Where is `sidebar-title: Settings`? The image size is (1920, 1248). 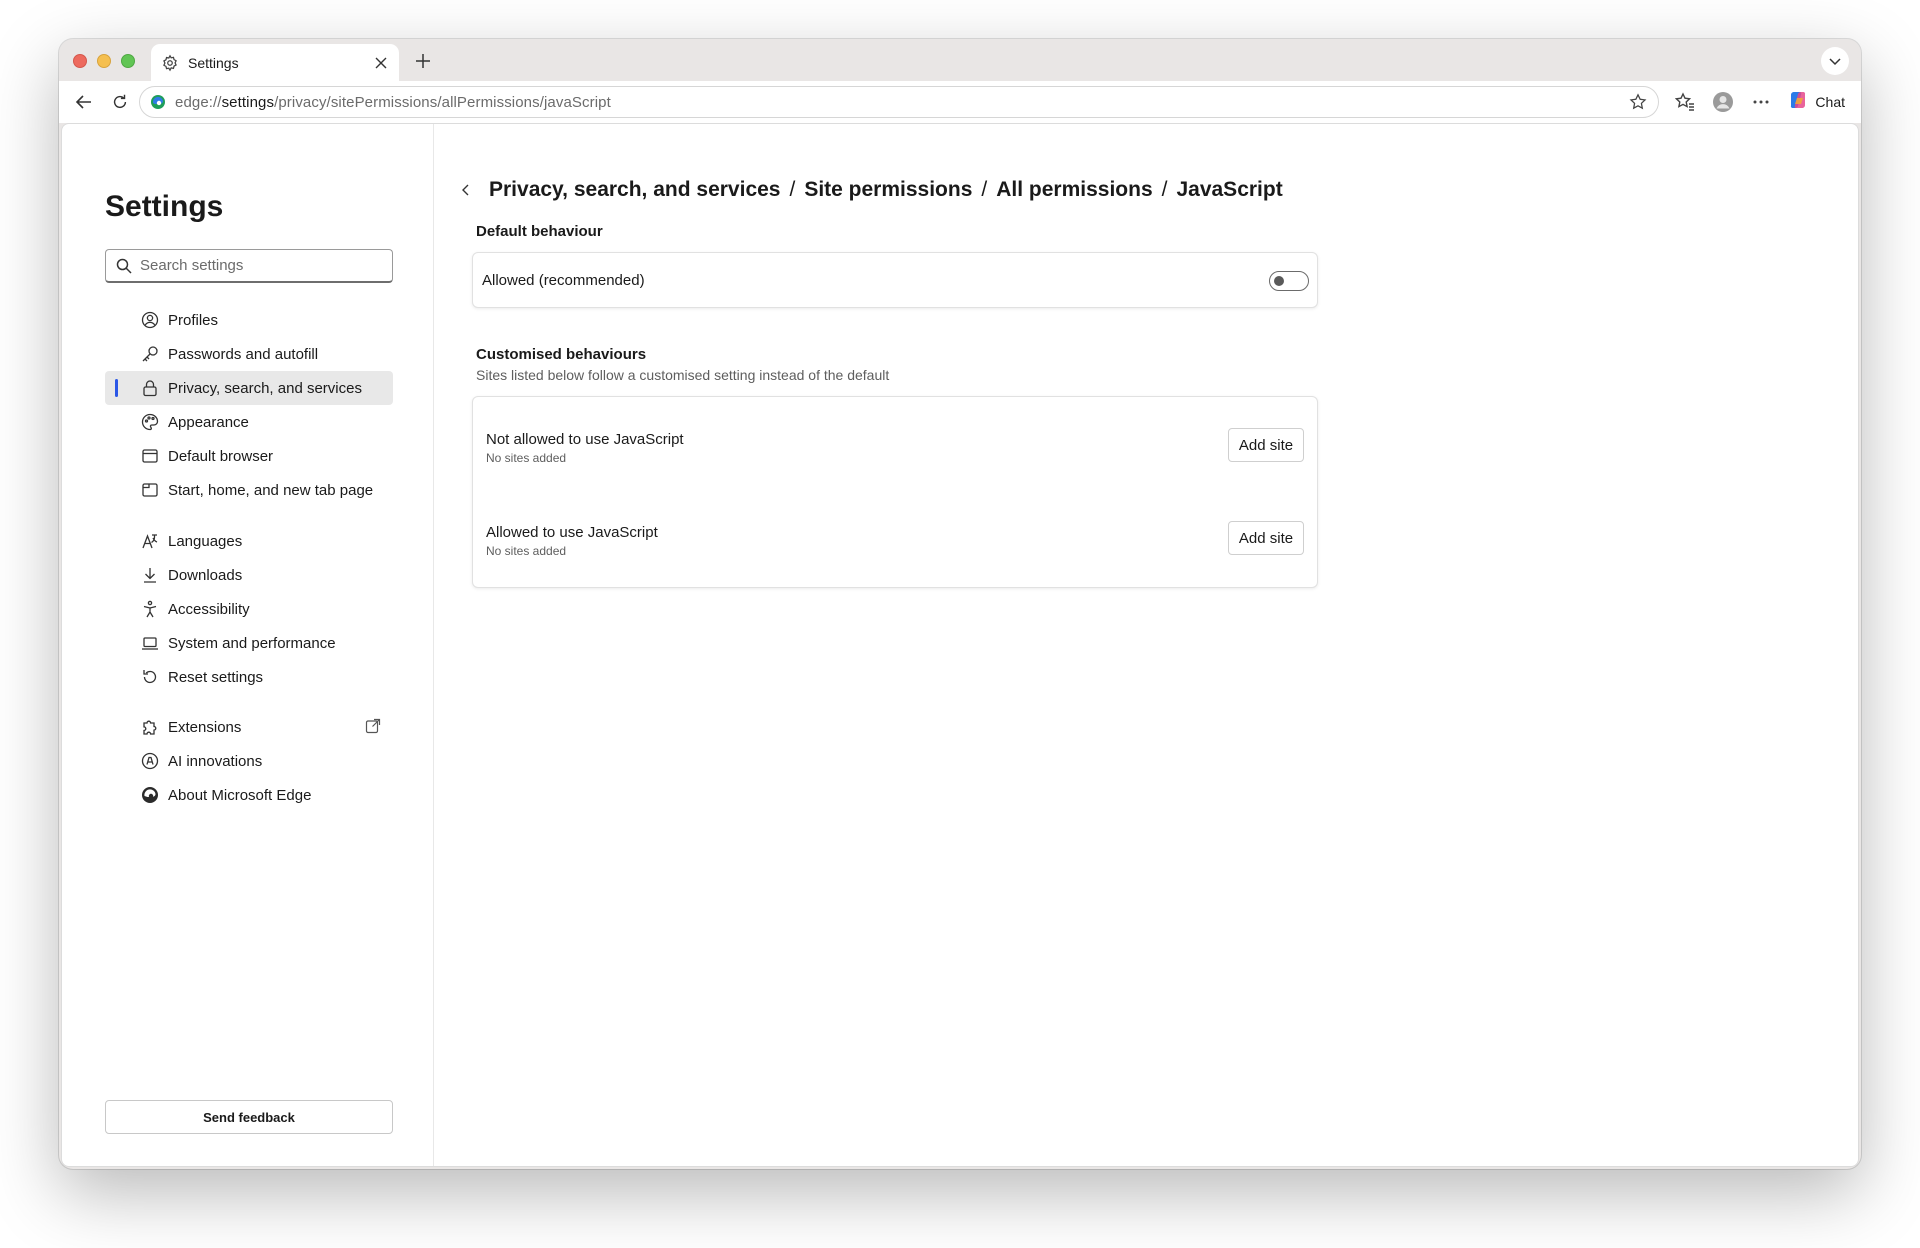 sidebar-title: Settings is located at coordinates (164, 206).